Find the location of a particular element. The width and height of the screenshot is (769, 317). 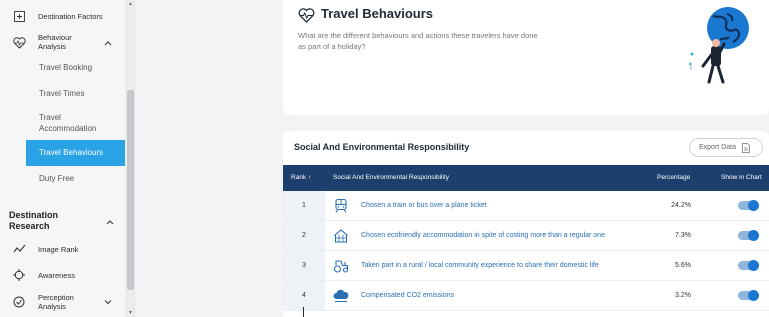

column-header-percentage: Percentage is located at coordinates (673, 177).